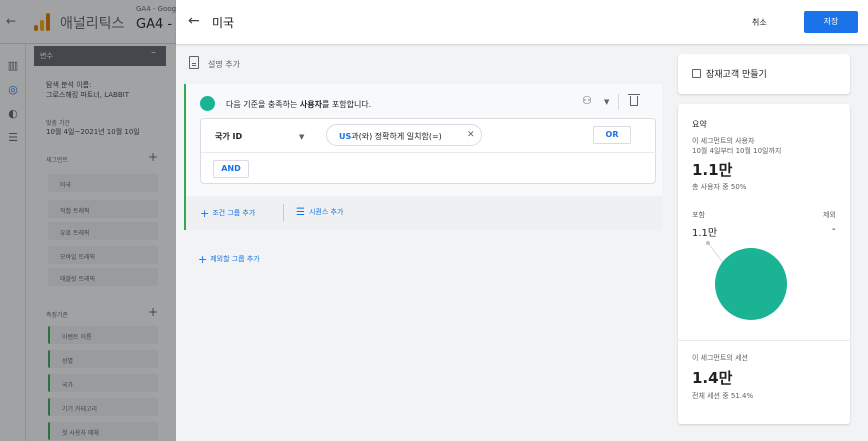 The image size is (868, 441). I want to click on filter-operator: 과(와) 정확하게 일치함(=), so click(396, 136).